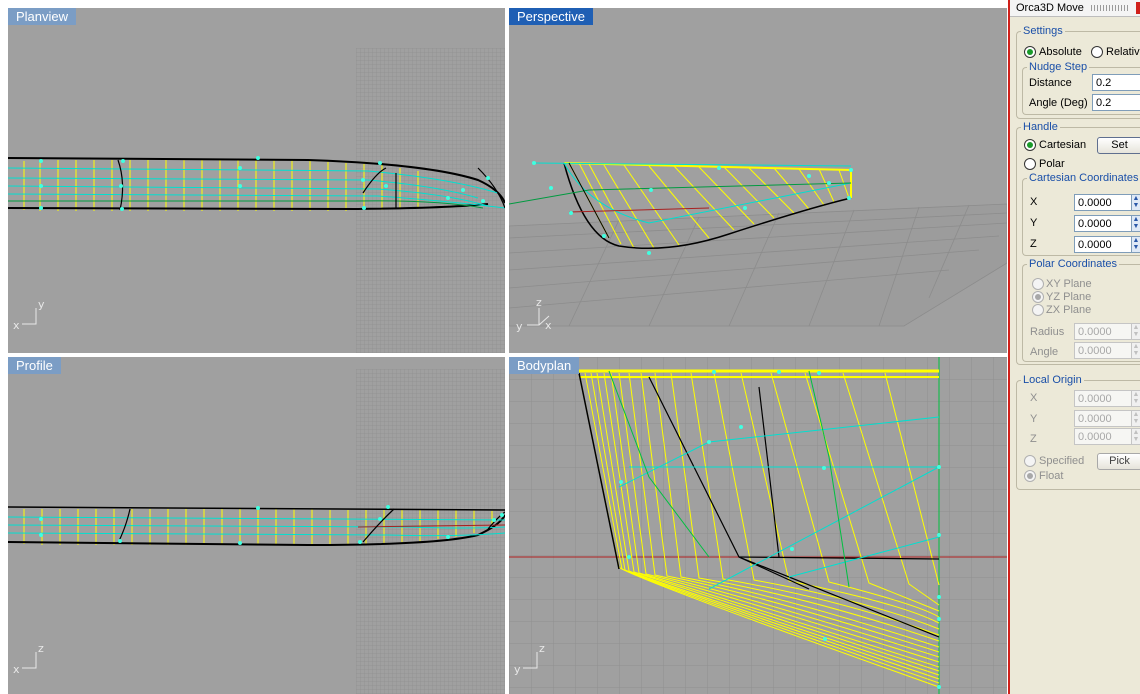 The height and width of the screenshot is (694, 1140). I want to click on origin-z-spinner-icon: ▲ ▼, so click(1136, 436).